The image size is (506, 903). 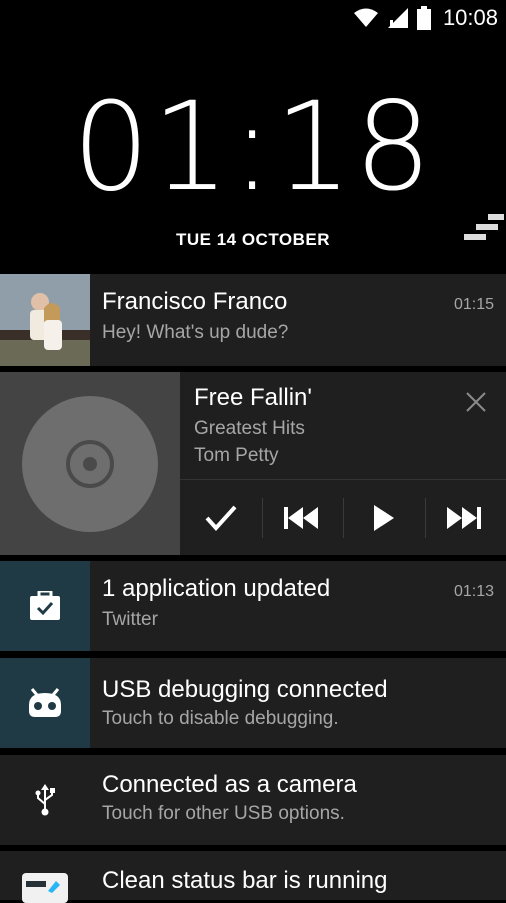 I want to click on cd-icon, so click(x=90, y=464).